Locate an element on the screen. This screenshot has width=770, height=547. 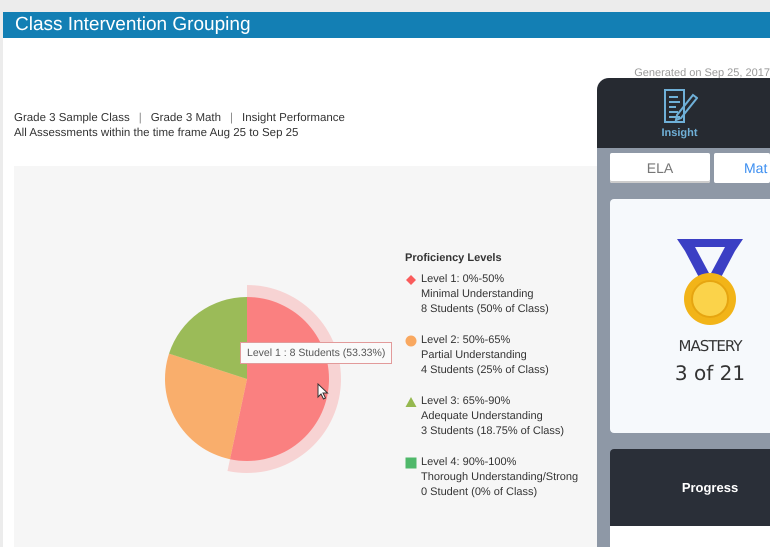
legend-description: Thorough Understanding/Strong is located at coordinates (499, 477).